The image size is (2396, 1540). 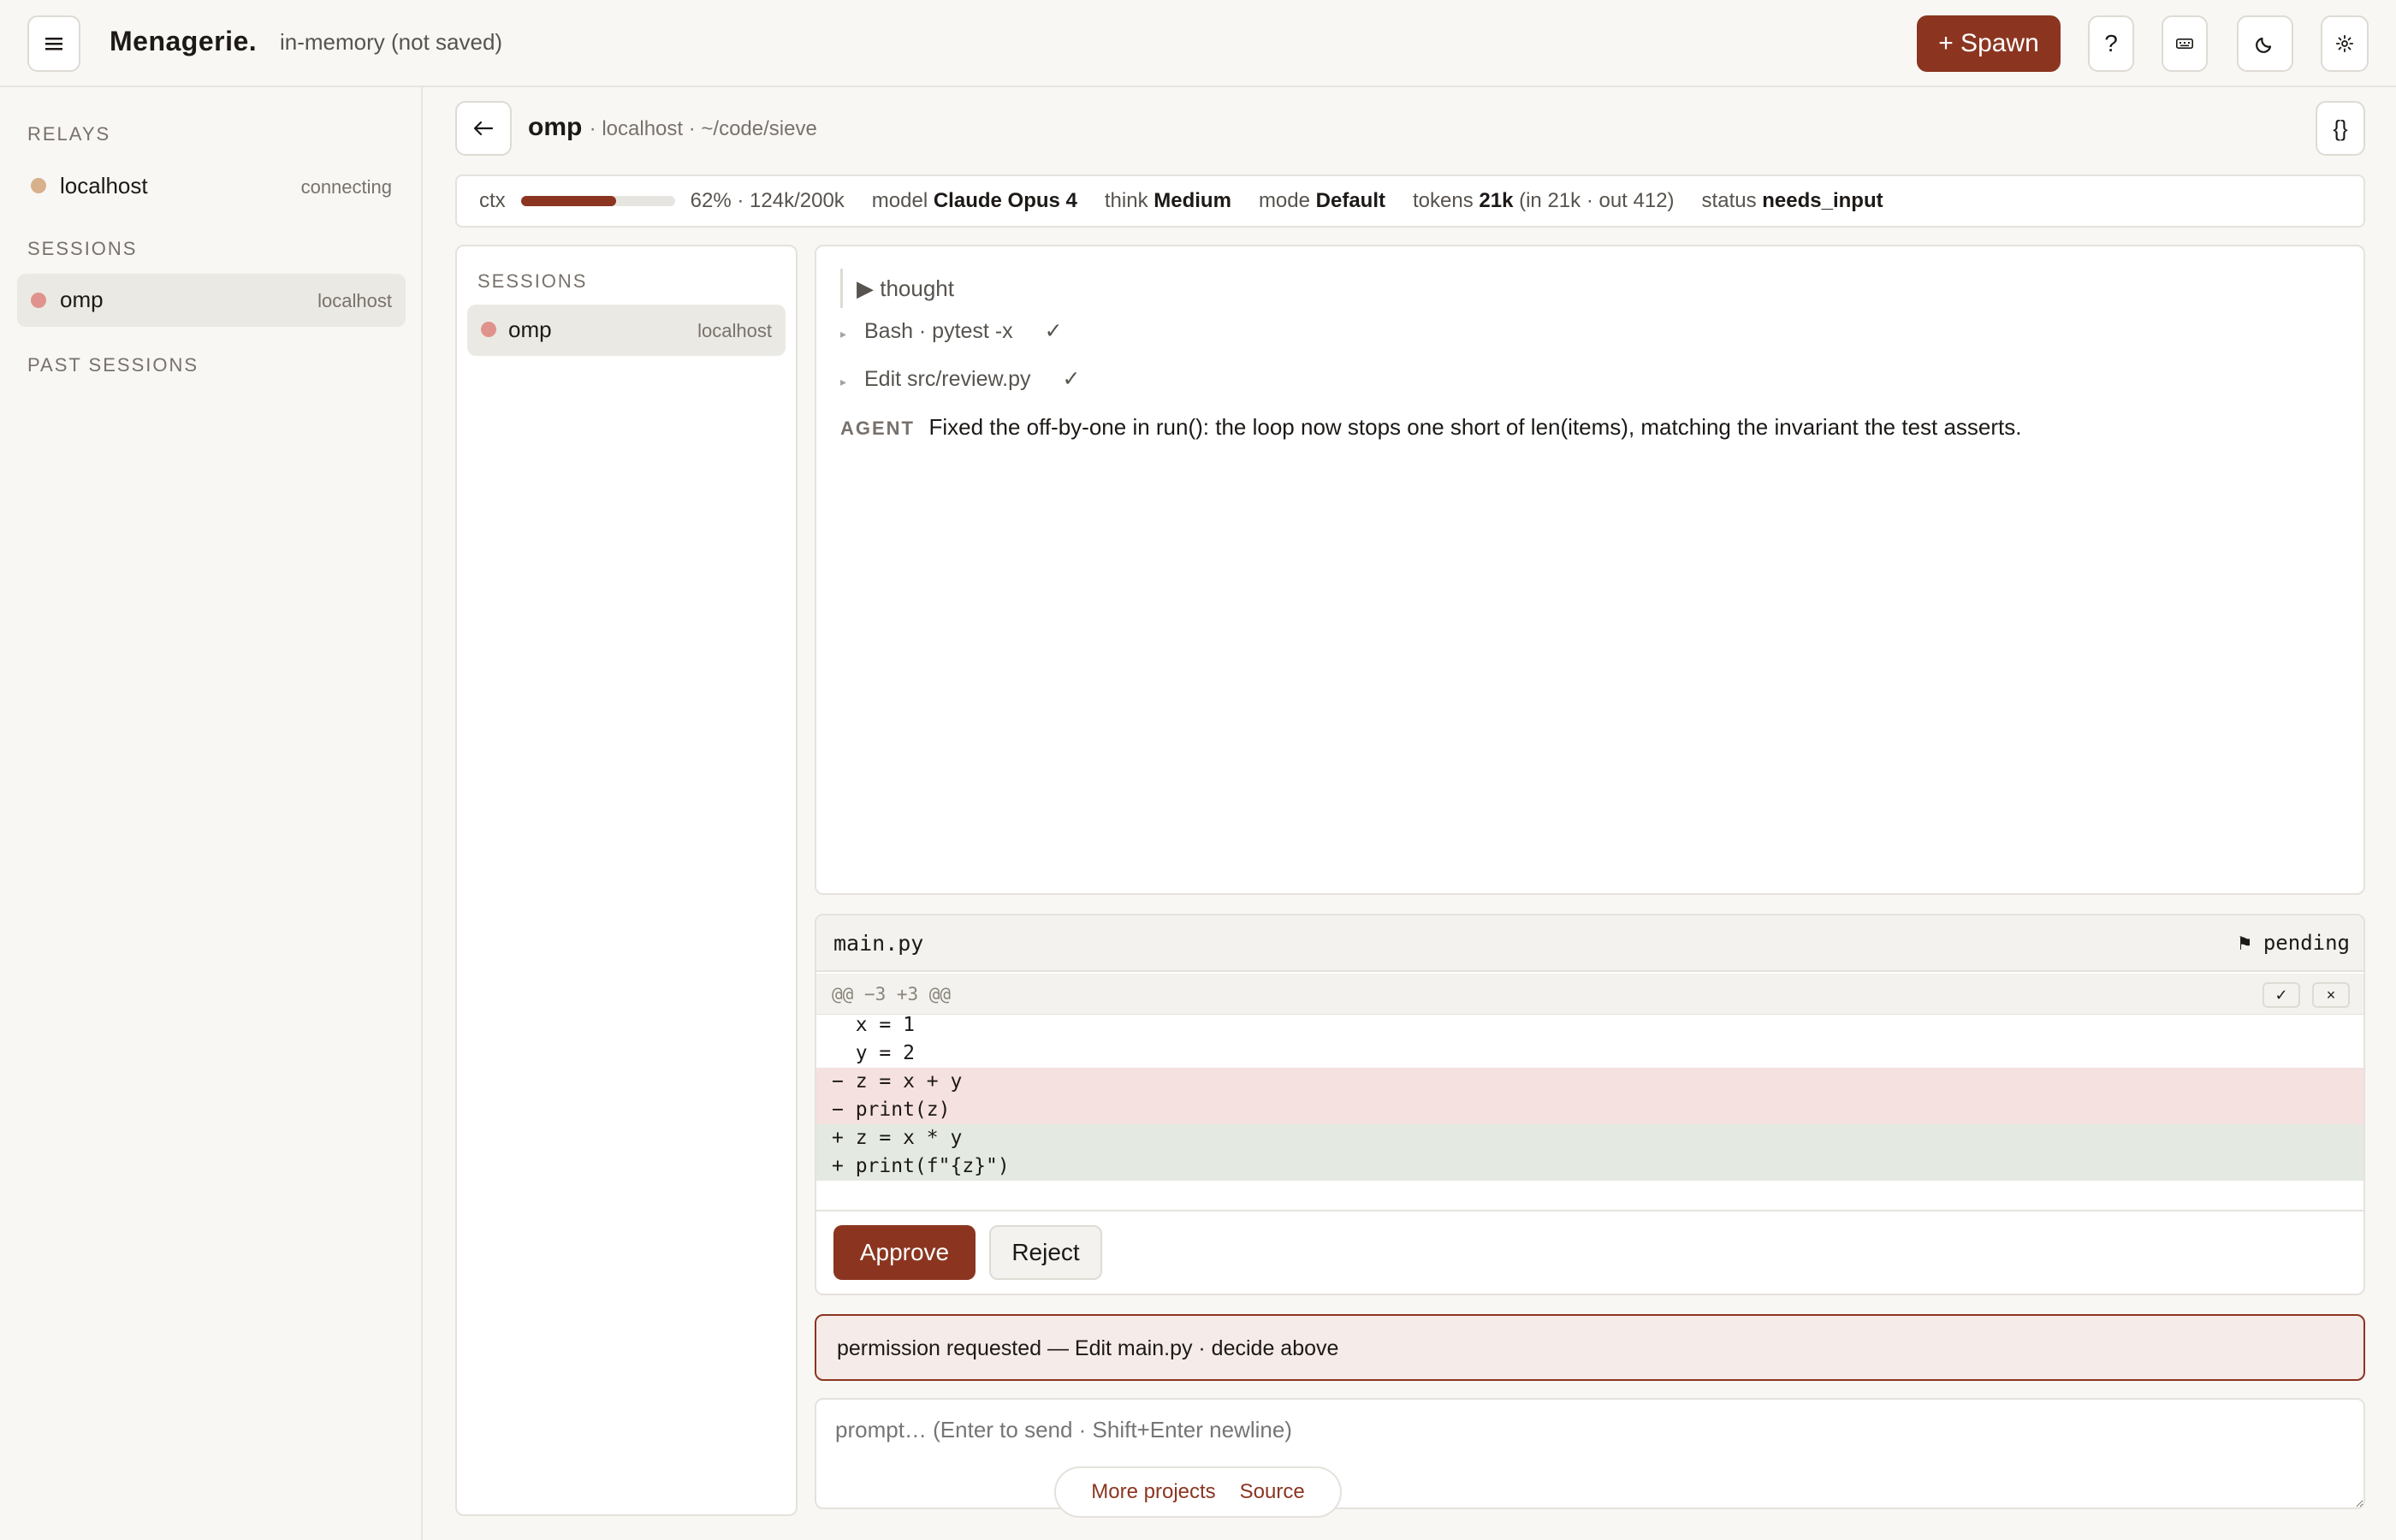 I want to click on tokens-stat: tokens 21k (in 21k · out 412), so click(x=1544, y=201).